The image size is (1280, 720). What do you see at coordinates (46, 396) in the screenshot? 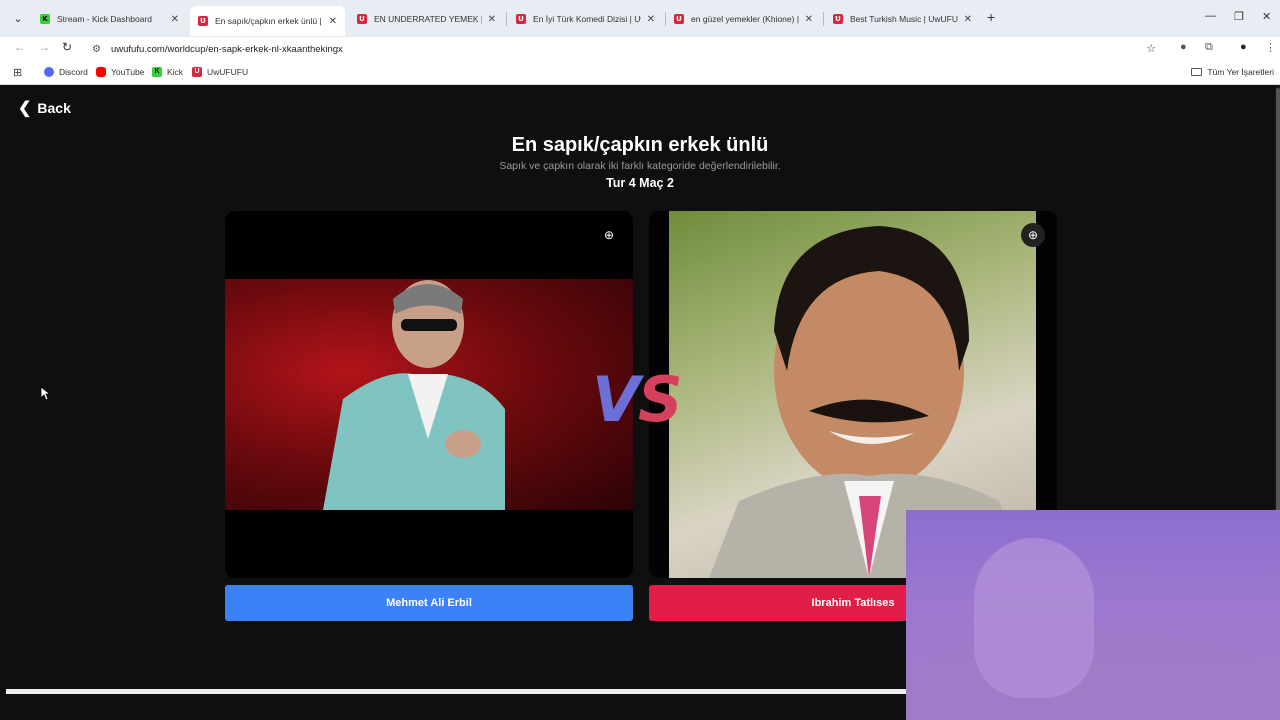
I see `mouse-cursor-icon` at bounding box center [46, 396].